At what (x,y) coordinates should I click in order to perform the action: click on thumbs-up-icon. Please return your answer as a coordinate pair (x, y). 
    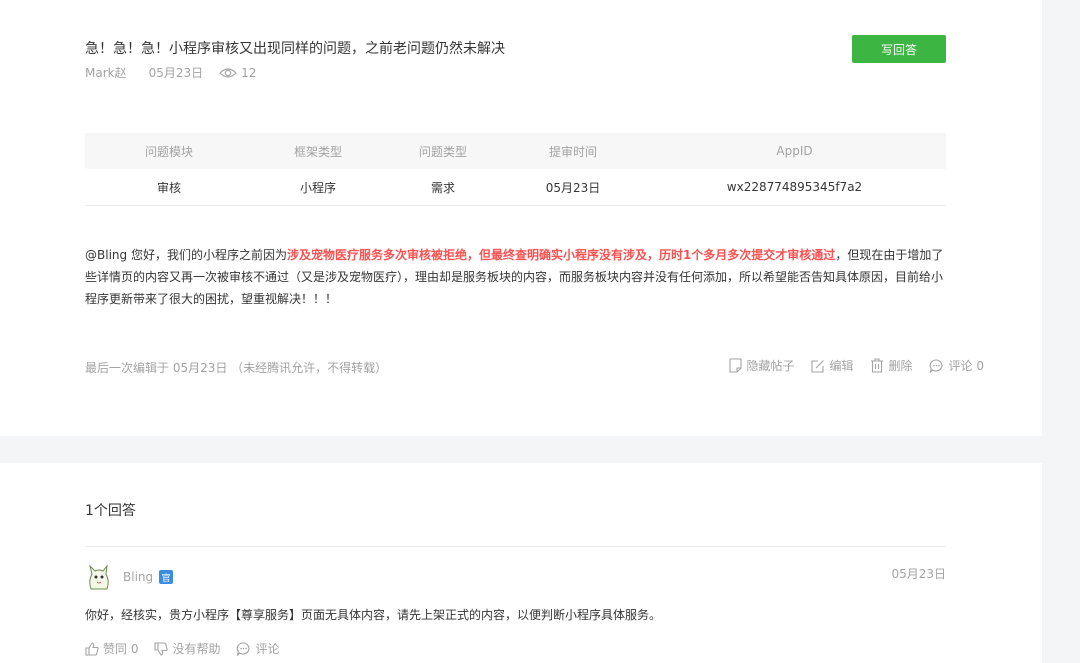
    Looking at the image, I should click on (92, 648).